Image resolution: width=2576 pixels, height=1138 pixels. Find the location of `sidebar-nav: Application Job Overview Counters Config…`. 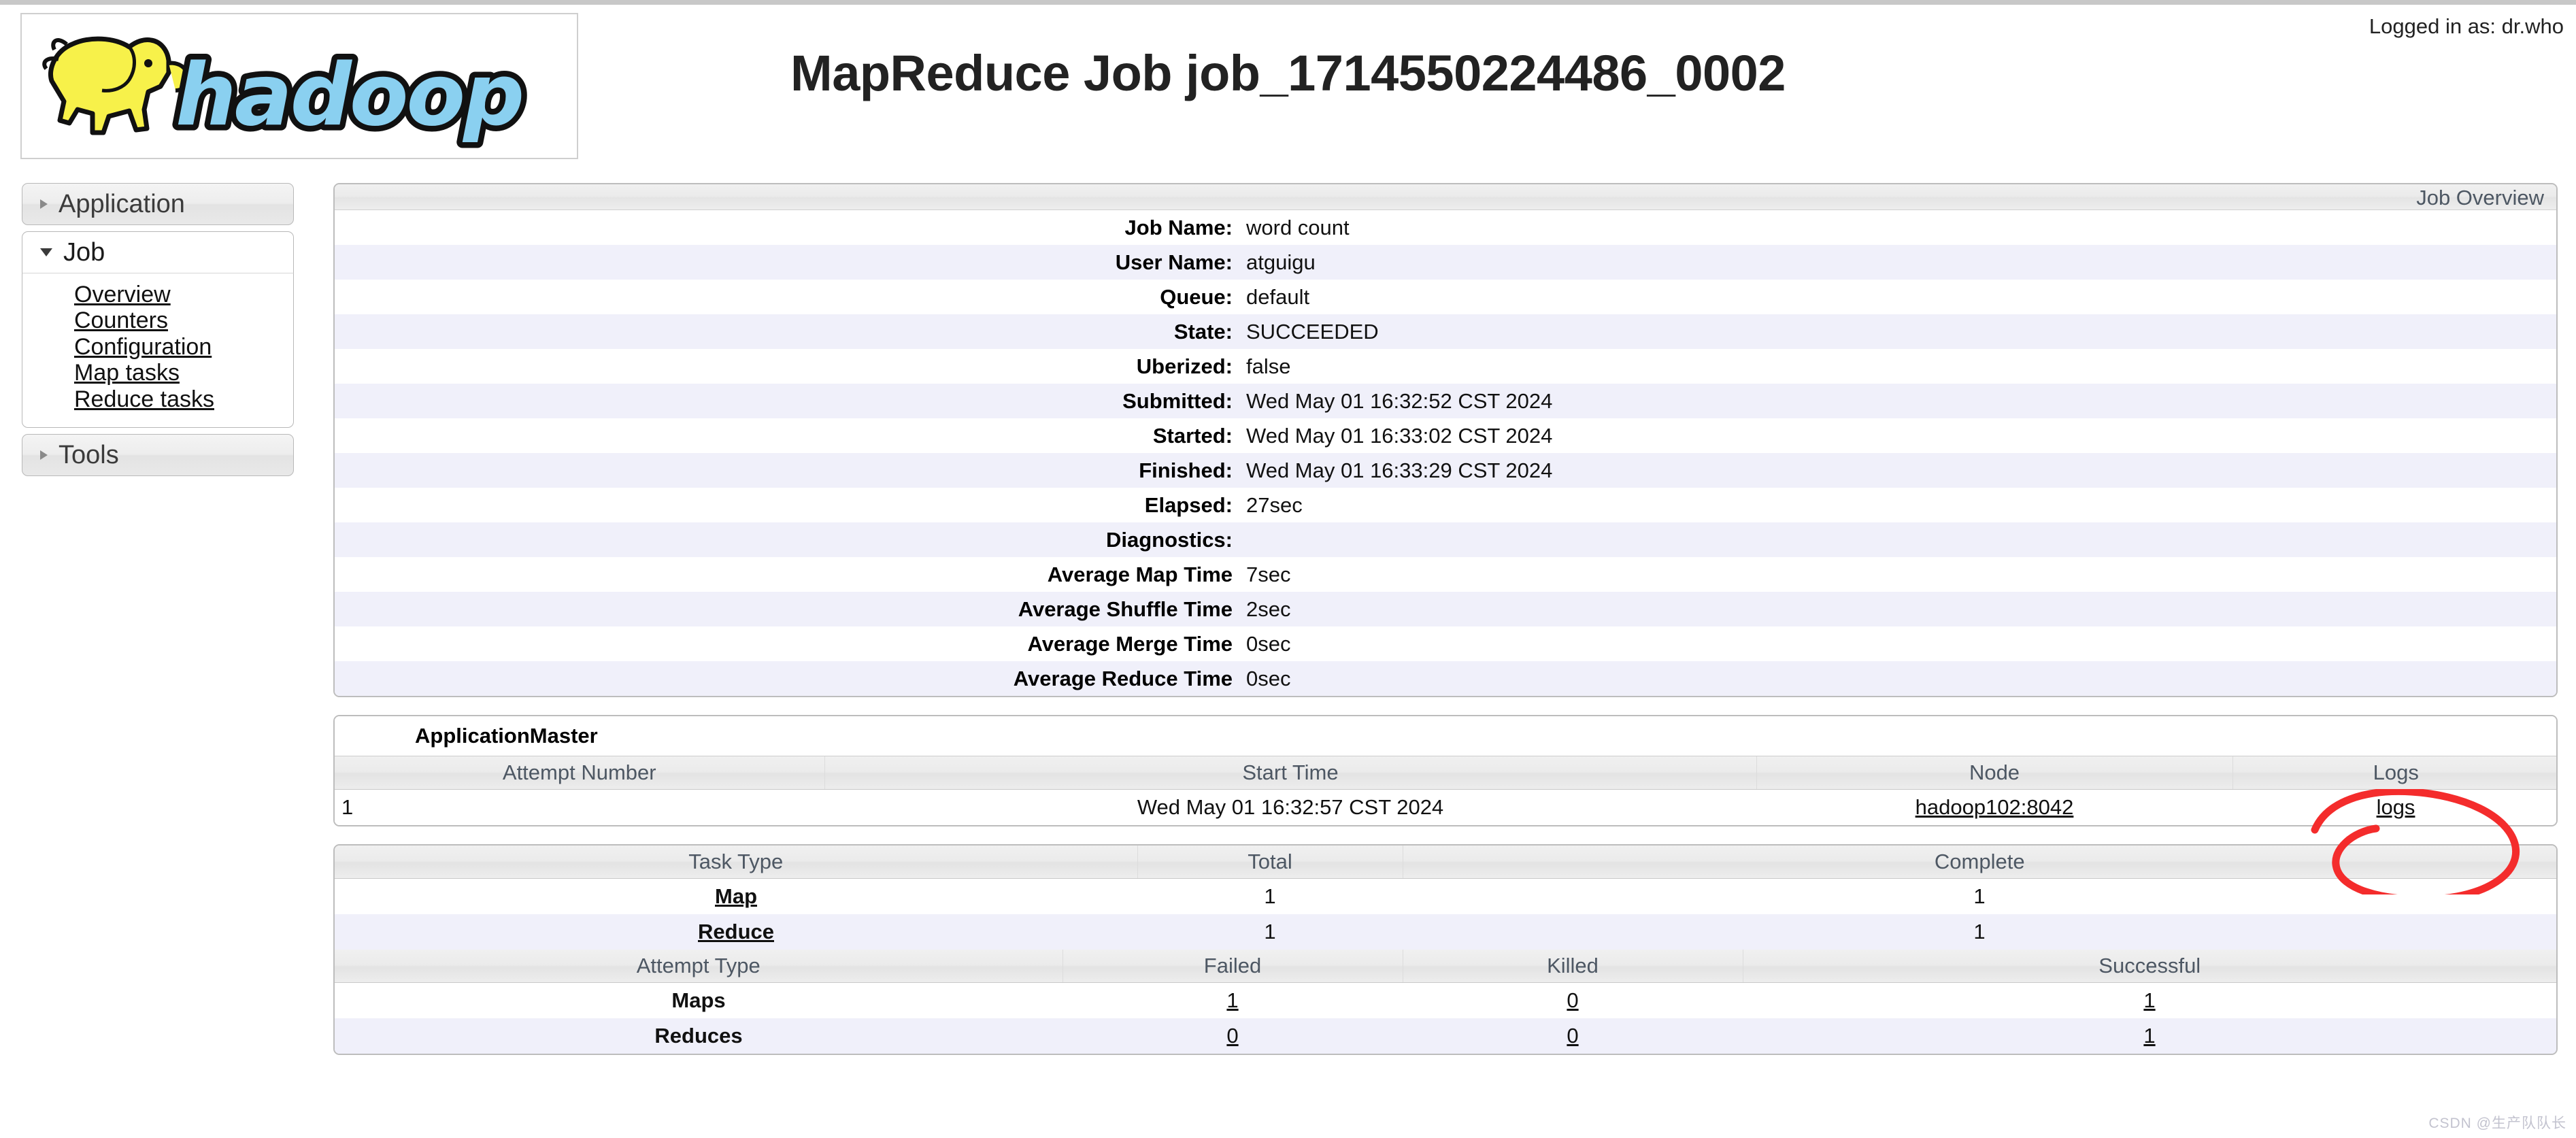

sidebar-nav: Application Job Overview Counters Config… is located at coordinates (158, 333).